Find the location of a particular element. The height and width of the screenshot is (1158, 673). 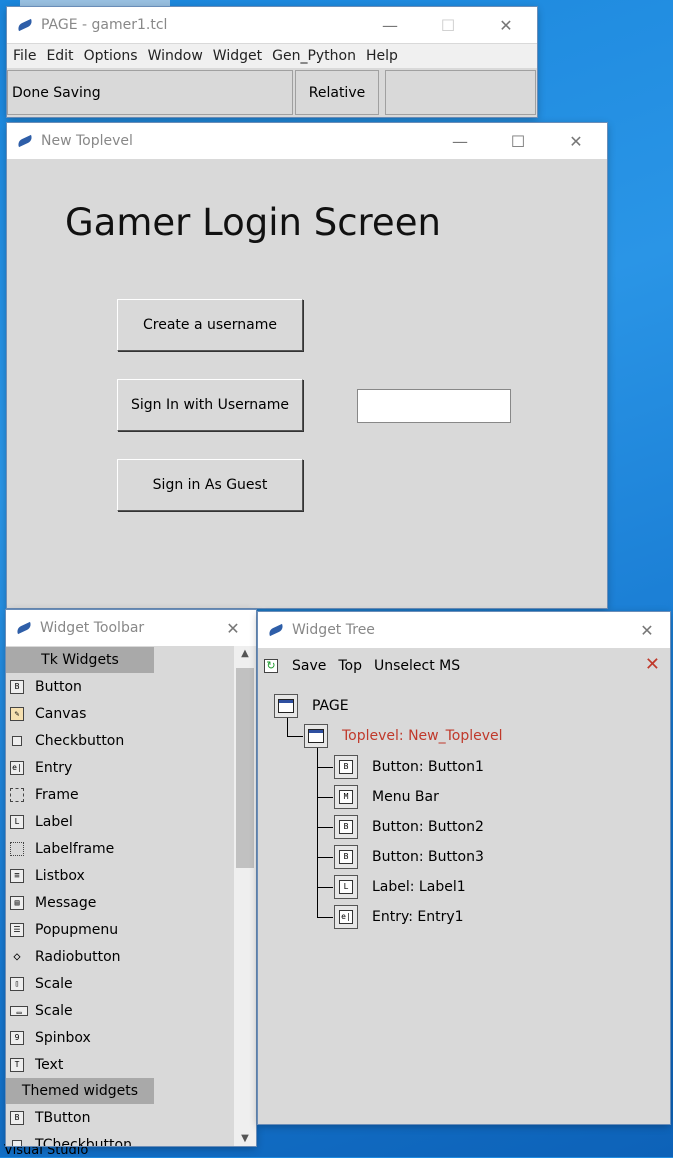

tree-node-entry1: e| Entry: Entry1 is located at coordinates (399, 917).